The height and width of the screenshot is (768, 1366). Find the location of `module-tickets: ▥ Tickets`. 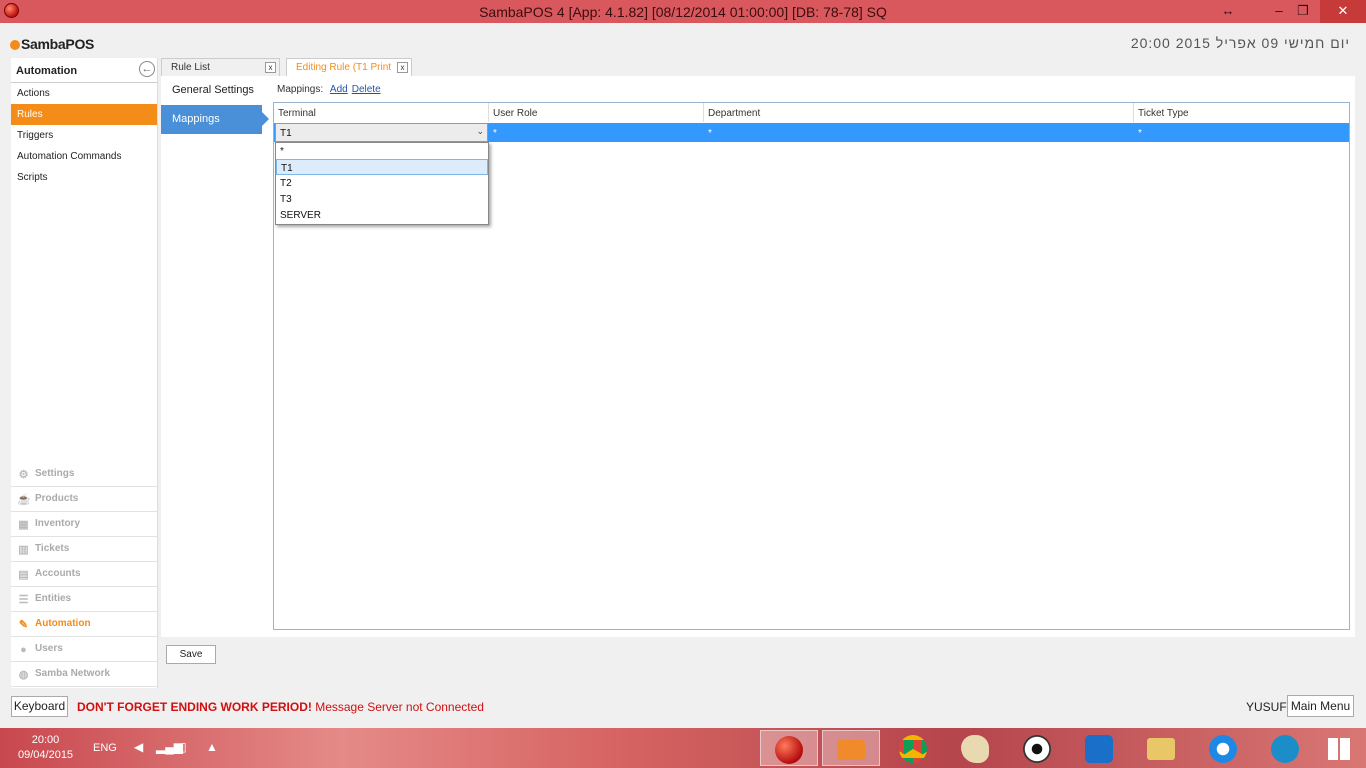

module-tickets: ▥ Tickets is located at coordinates (84, 549).